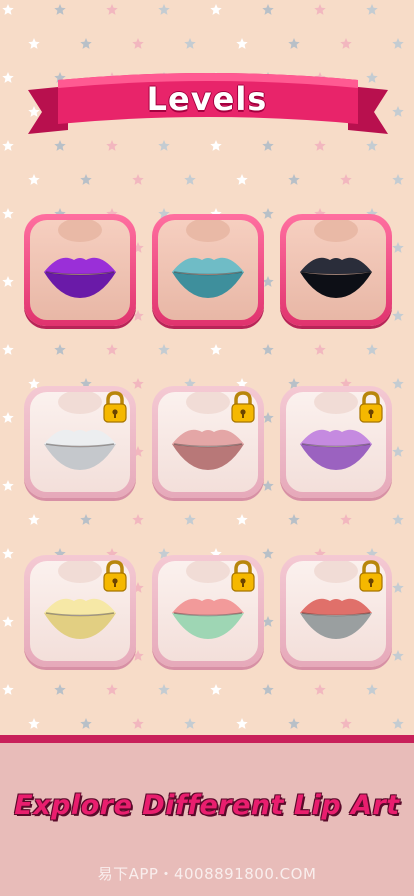 The width and height of the screenshot is (414, 896). Describe the element at coordinates (207, 874) in the screenshot. I see `watermark: 易下APP・4008891800.COM` at that location.